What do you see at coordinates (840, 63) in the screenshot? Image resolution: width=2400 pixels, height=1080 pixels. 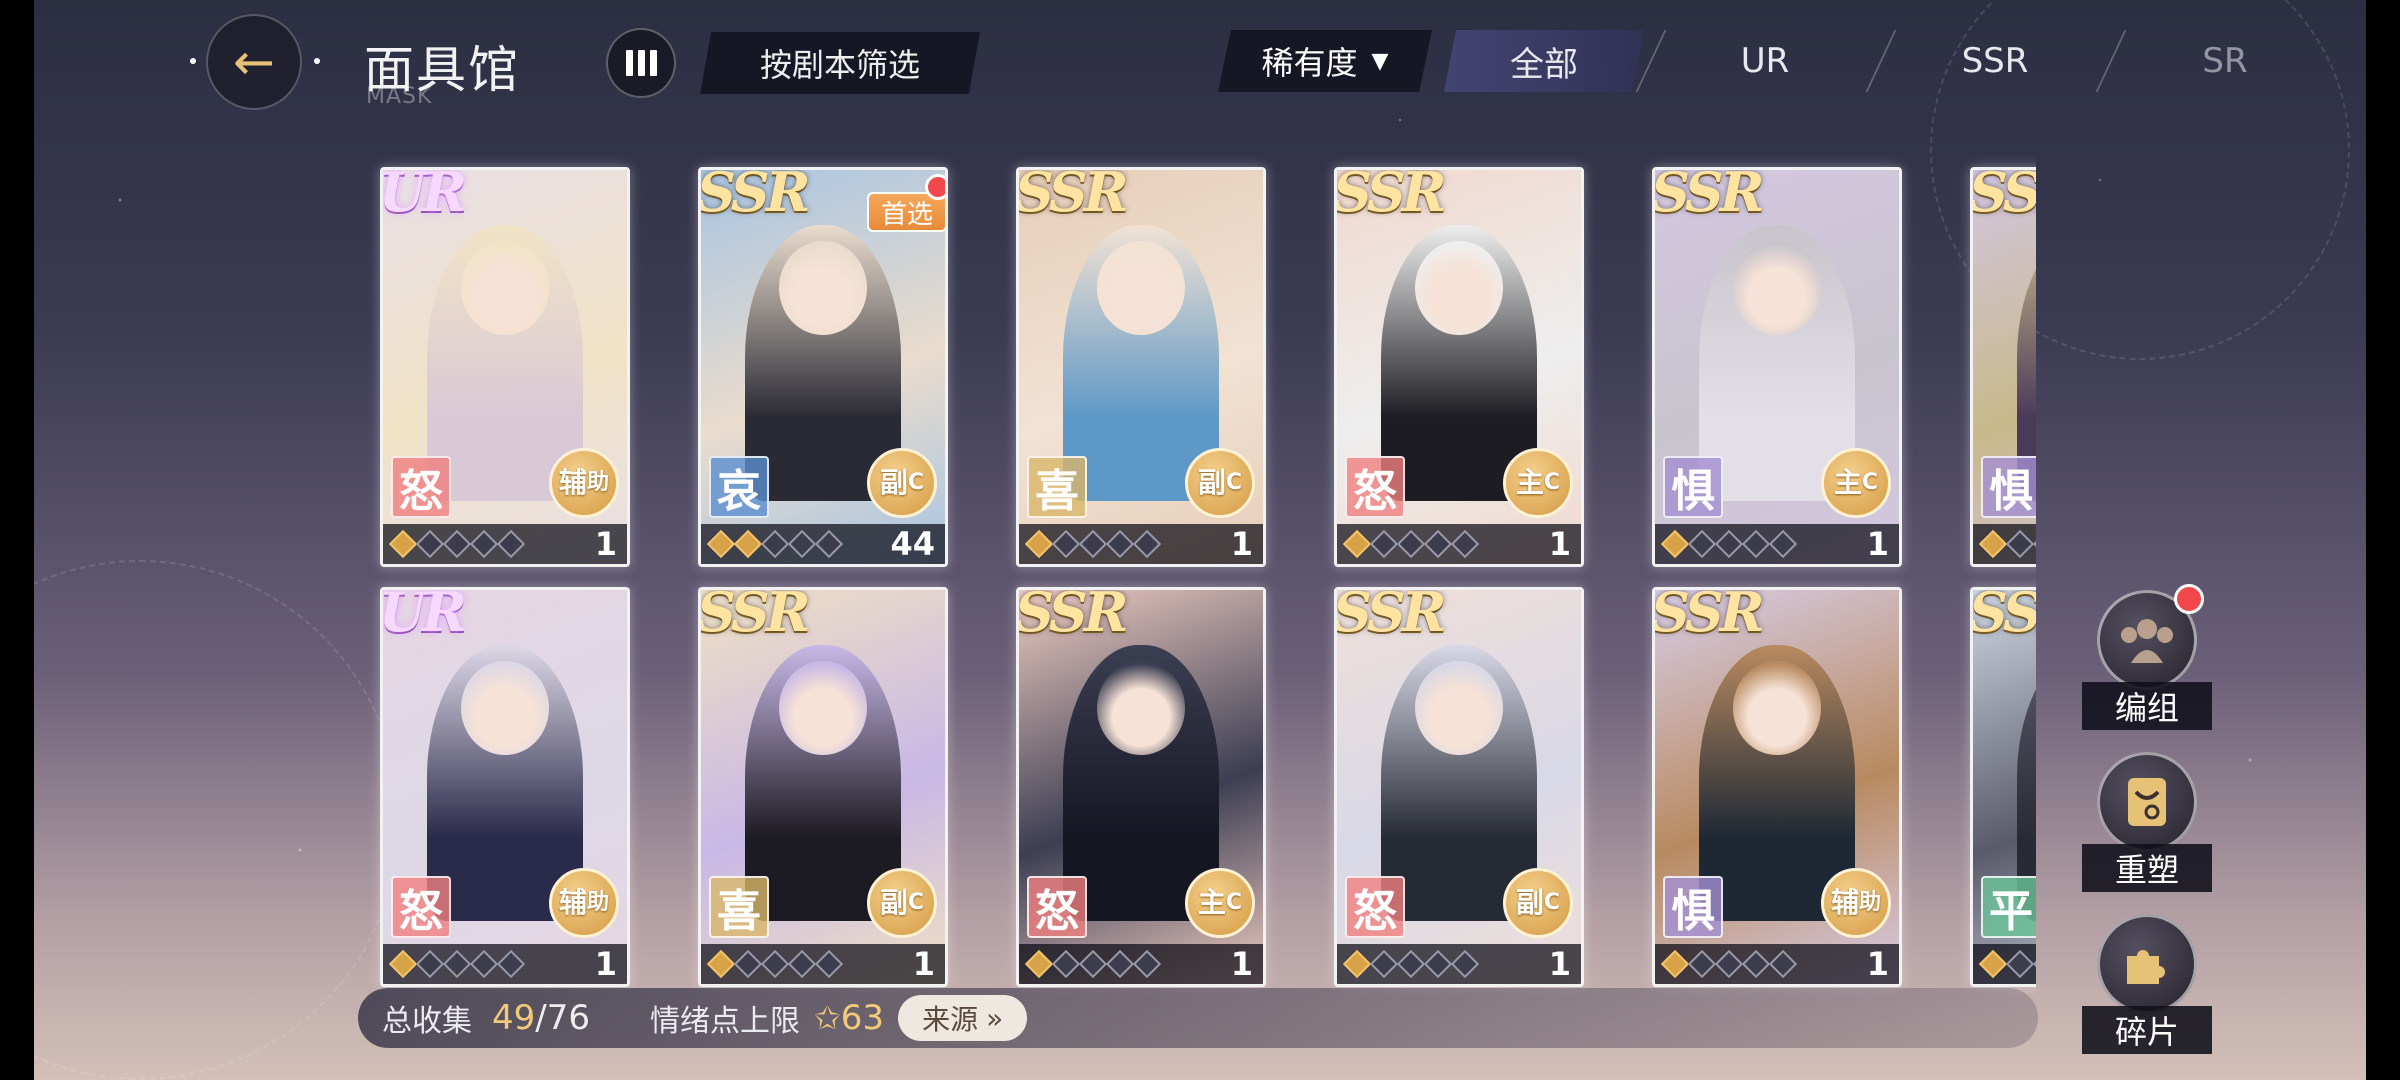 I see `script-filter-button: 按剧本筛选` at bounding box center [840, 63].